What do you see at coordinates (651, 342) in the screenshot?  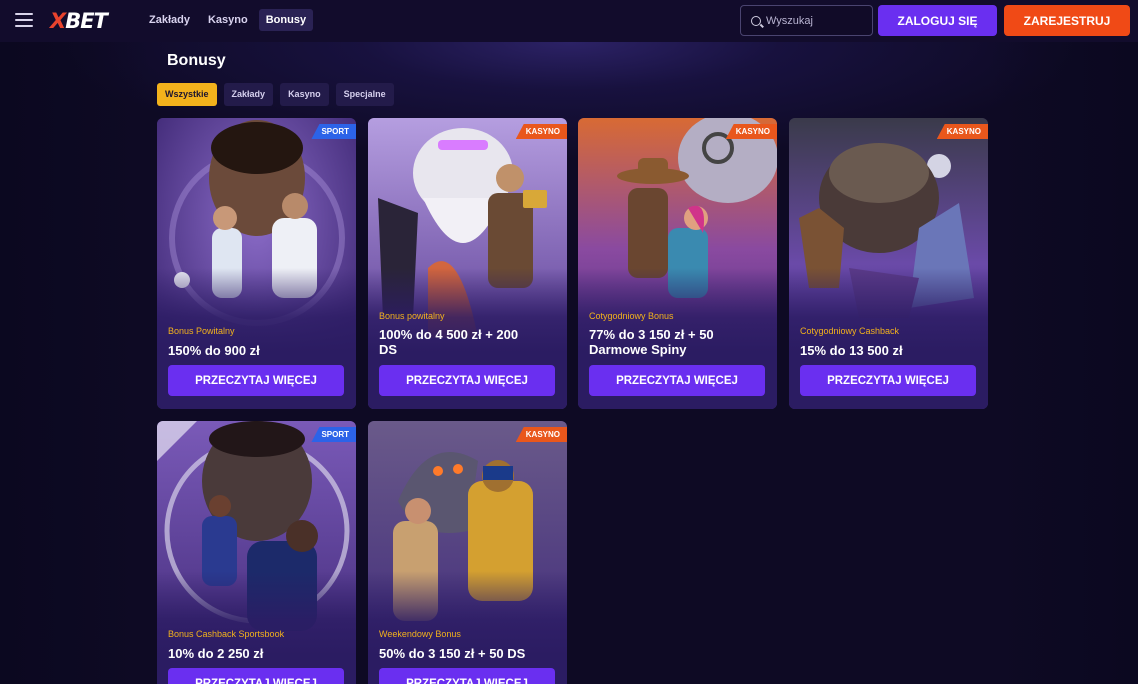 I see `card-offer: 77% do 3 150 zł + 50 Darmowe Spiny` at bounding box center [651, 342].